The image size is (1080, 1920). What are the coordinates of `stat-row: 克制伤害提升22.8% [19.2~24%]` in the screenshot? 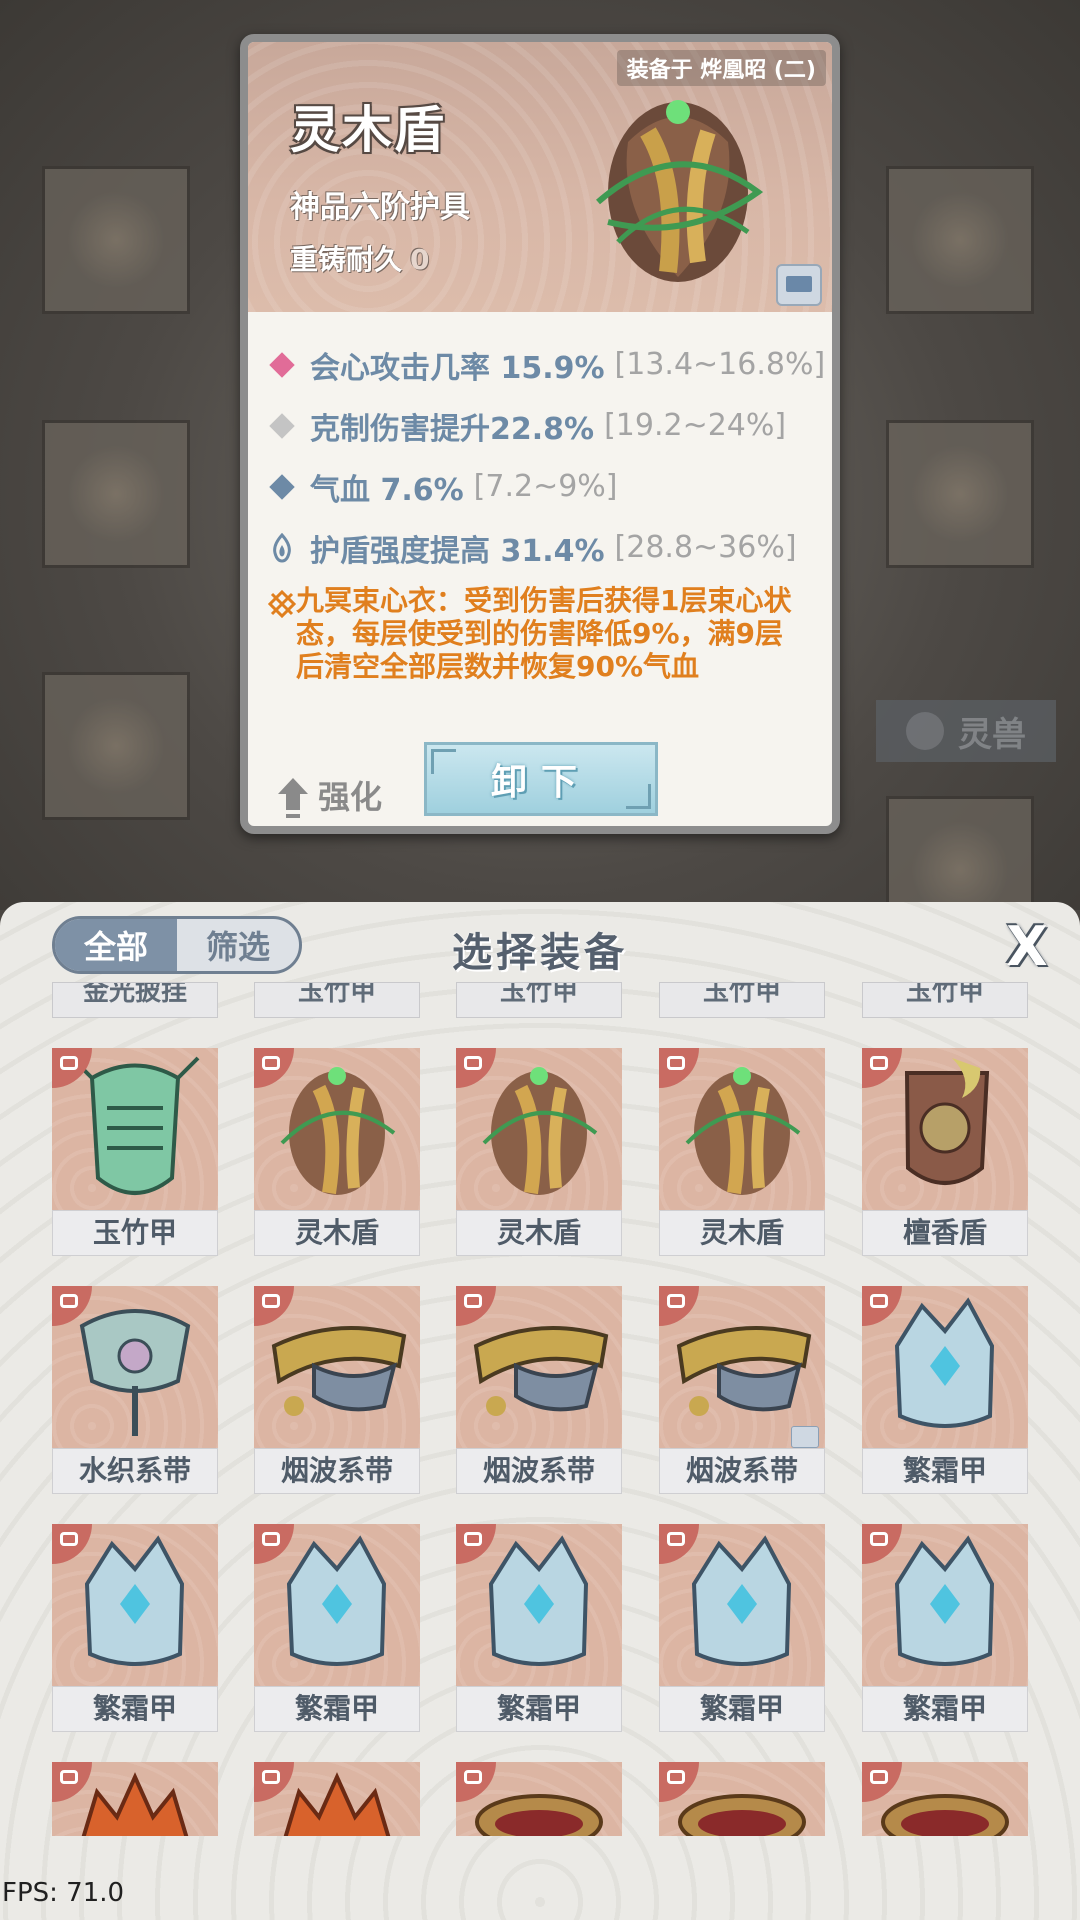 It's located at (548, 425).